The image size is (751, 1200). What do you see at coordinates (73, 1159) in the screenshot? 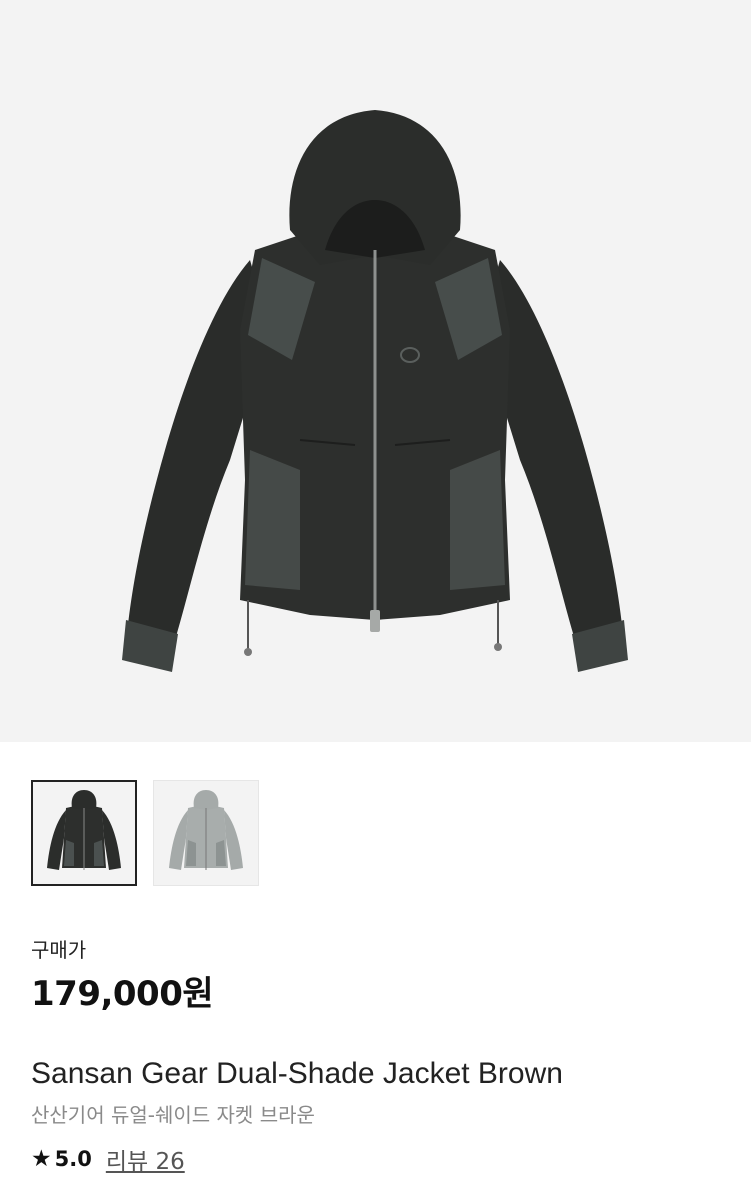
I see `rating-value: 5.0` at bounding box center [73, 1159].